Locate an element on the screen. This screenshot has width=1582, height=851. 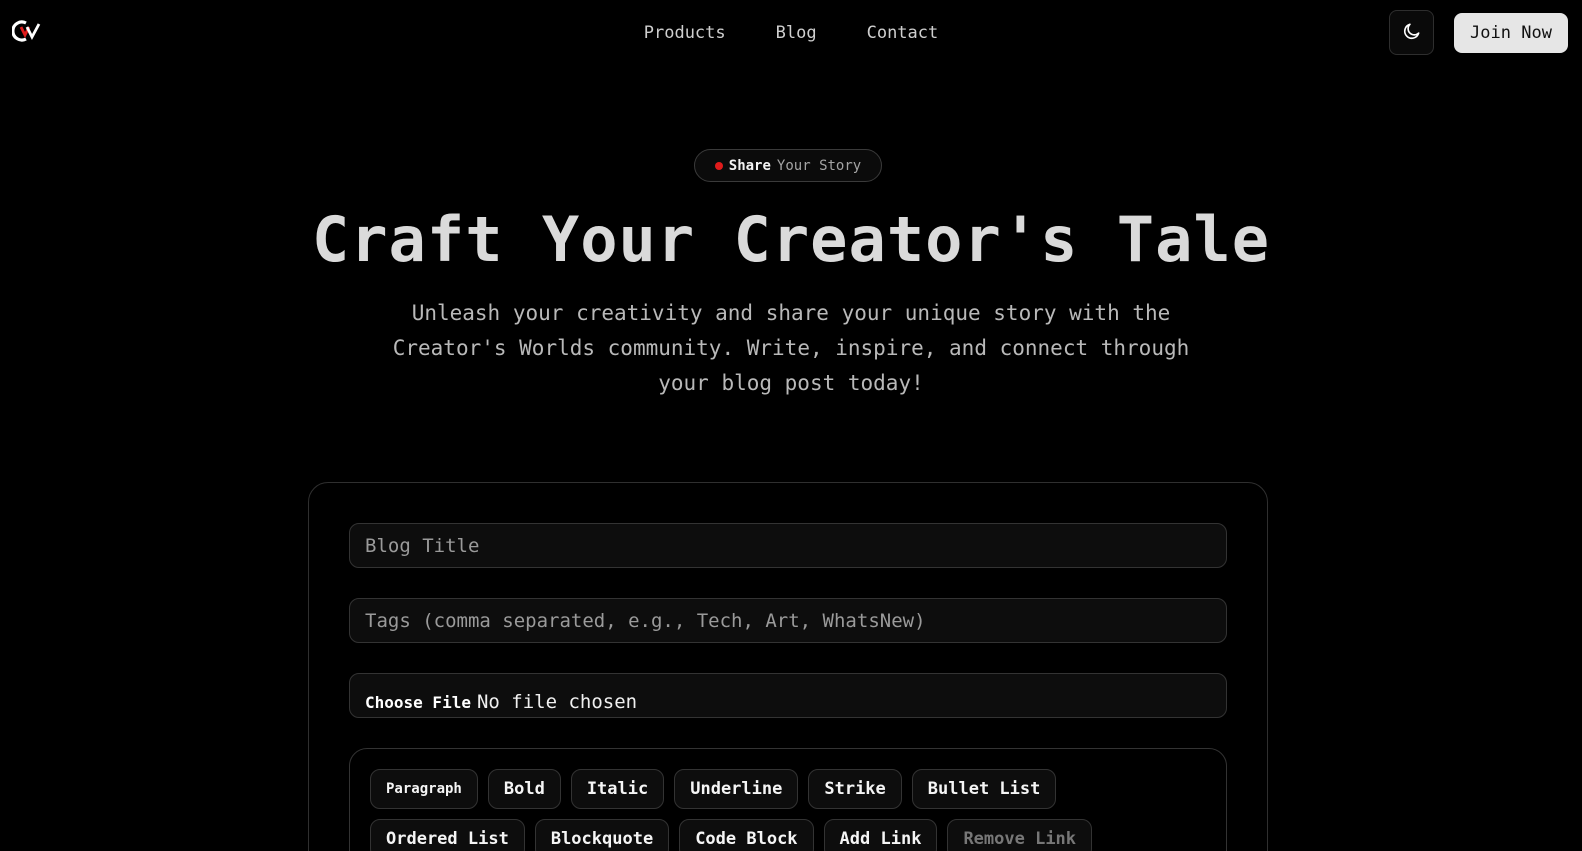
status-dot-icon is located at coordinates (718, 165).